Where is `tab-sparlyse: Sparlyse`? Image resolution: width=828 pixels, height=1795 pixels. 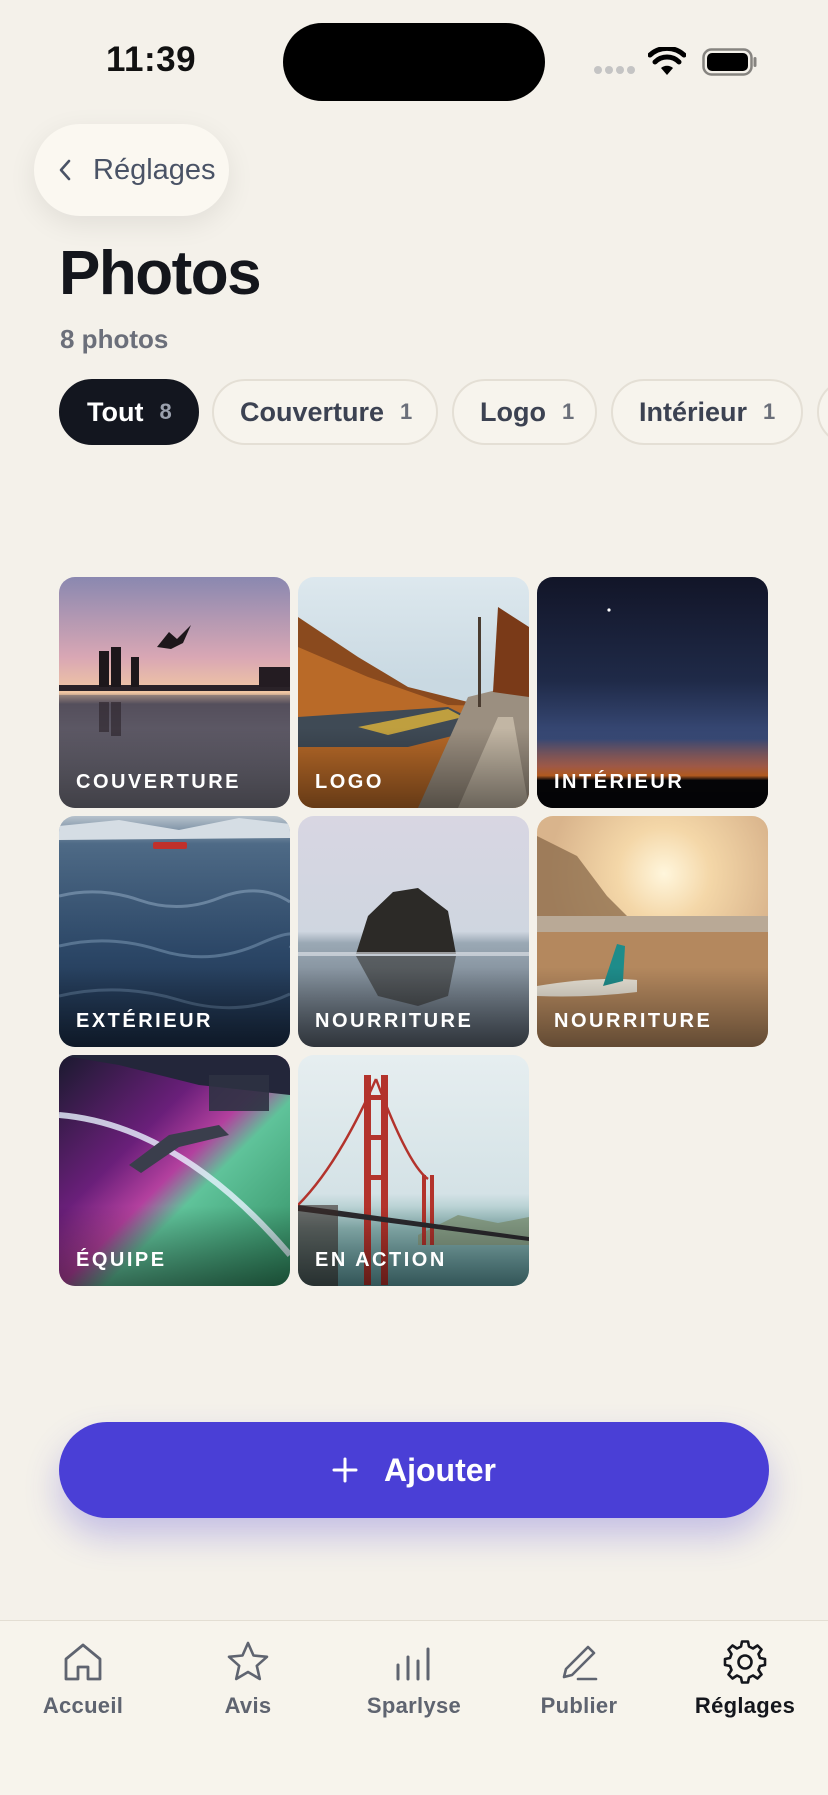 tab-sparlyse: Sparlyse is located at coordinates (414, 1686).